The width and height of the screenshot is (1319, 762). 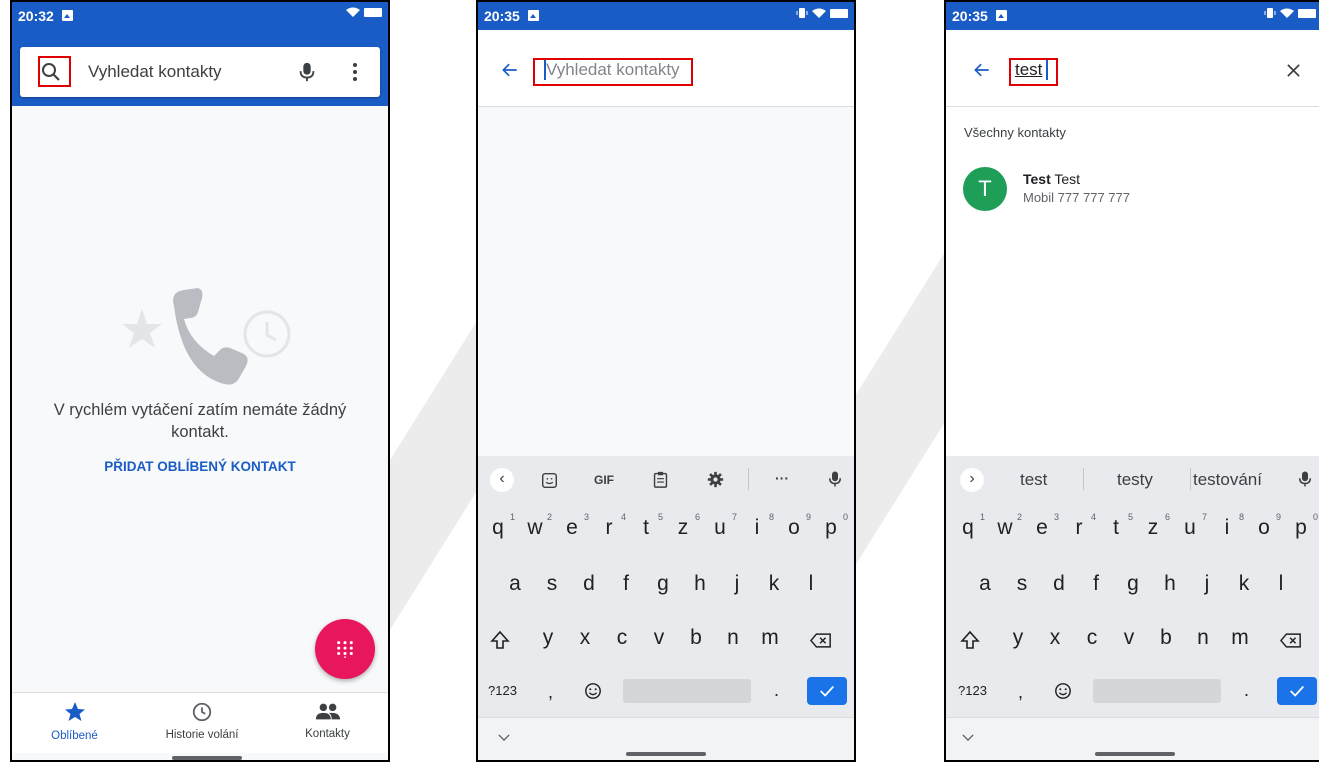 What do you see at coordinates (1307, 13) in the screenshot?
I see `battery-icon` at bounding box center [1307, 13].